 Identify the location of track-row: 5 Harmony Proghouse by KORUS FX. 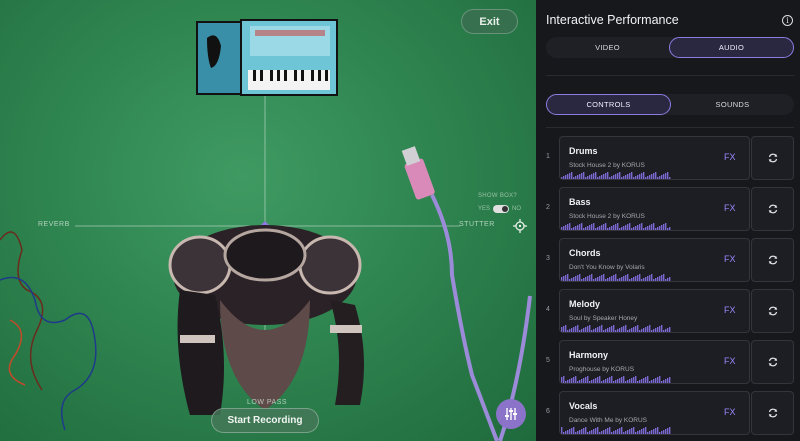
(668, 362).